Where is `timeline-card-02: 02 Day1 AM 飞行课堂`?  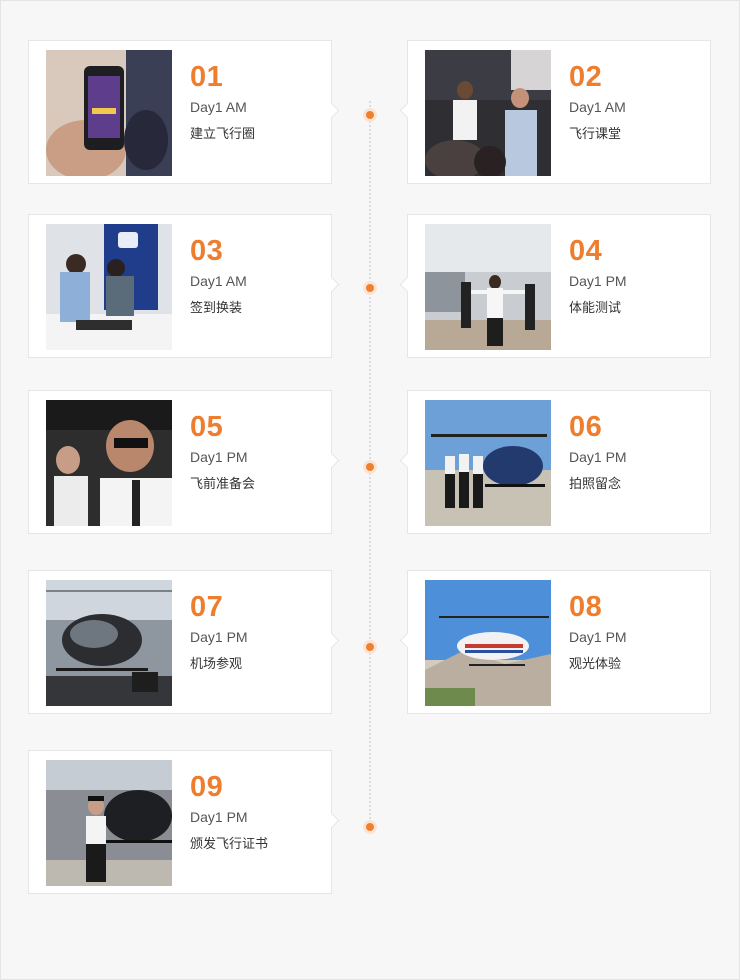
timeline-card-02: 02 Day1 AM 飞行课堂 is located at coordinates (559, 112).